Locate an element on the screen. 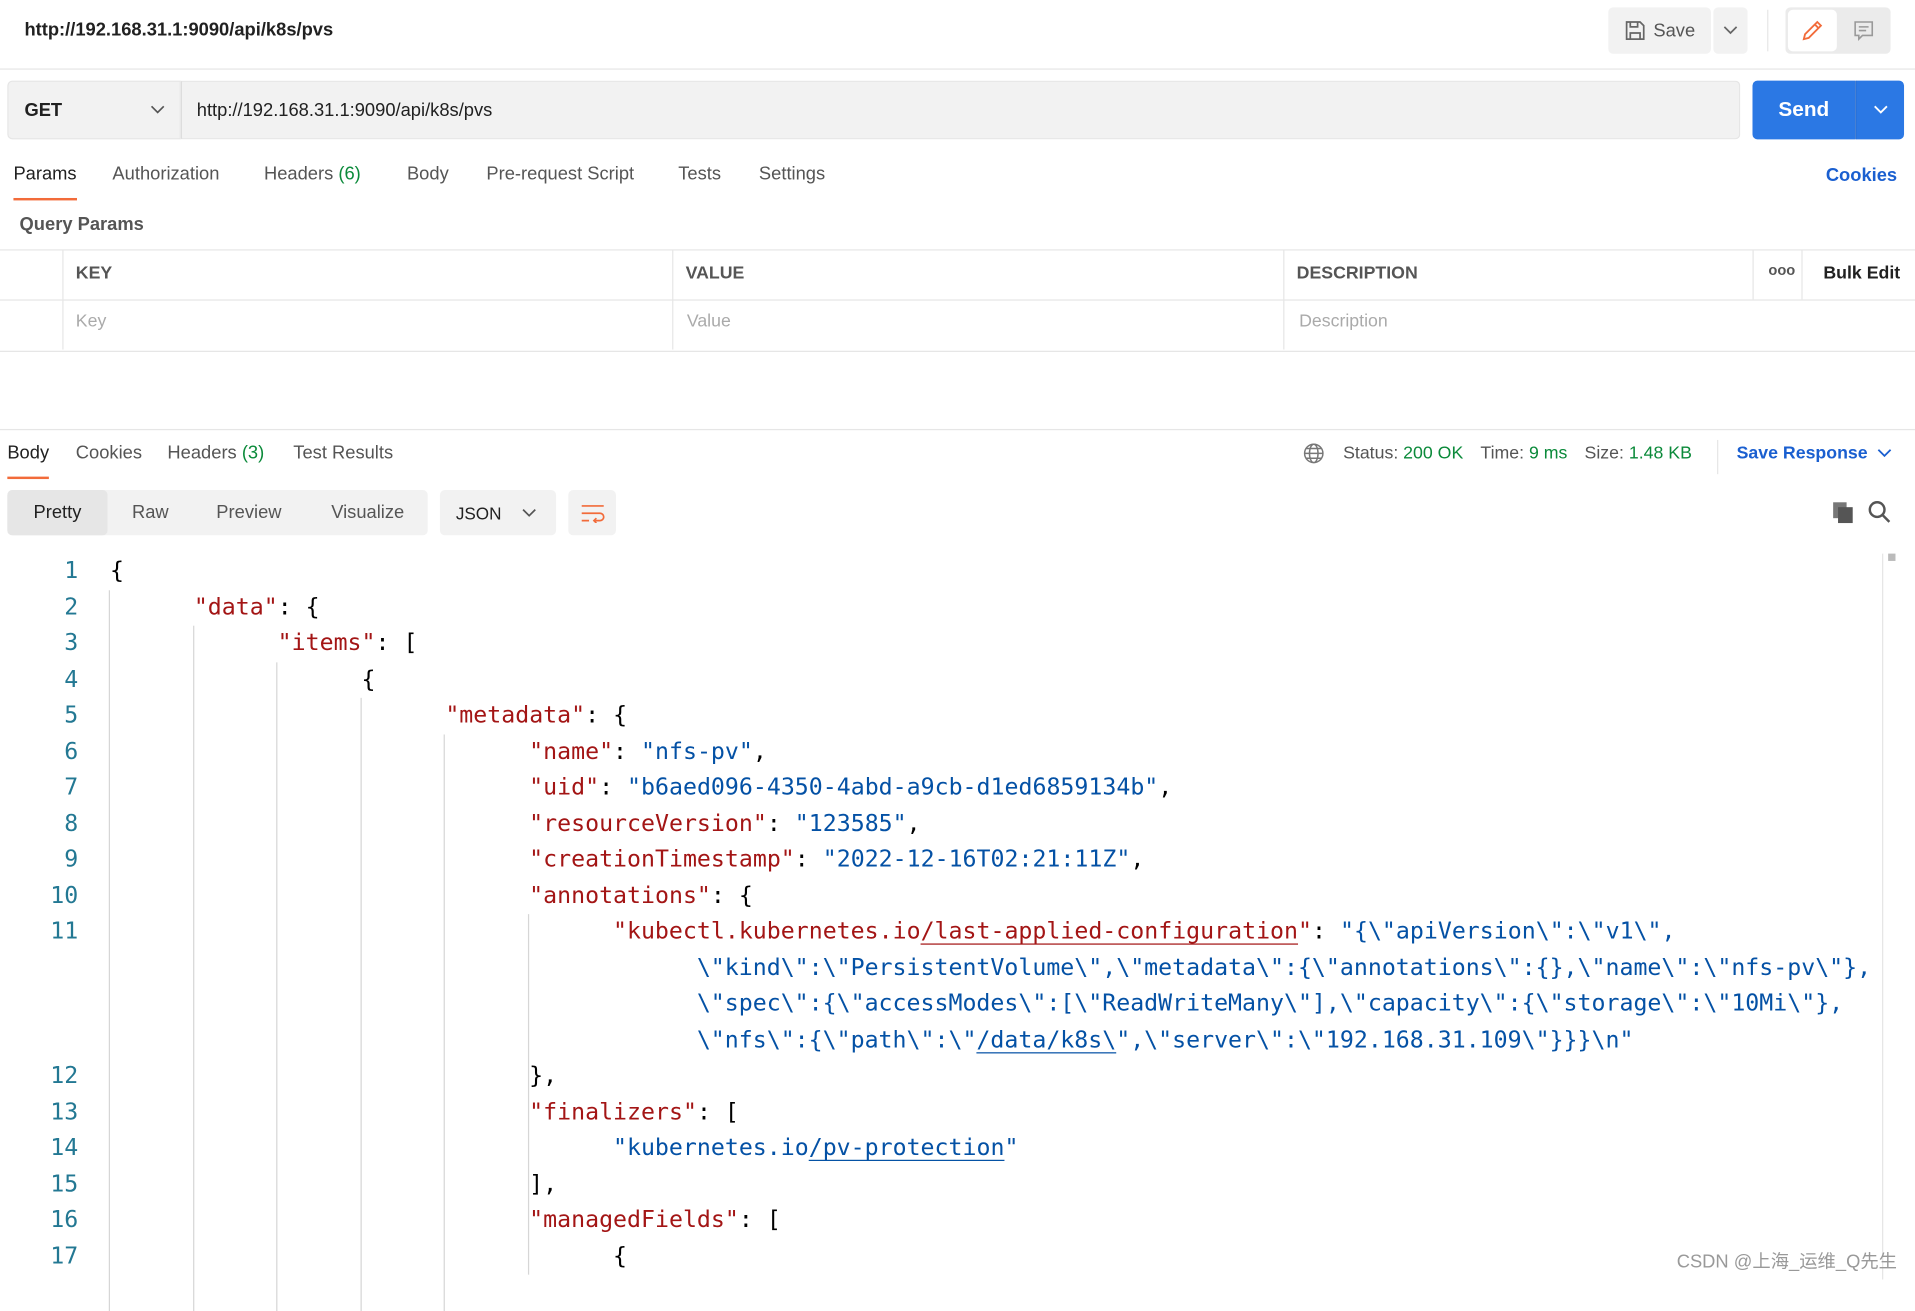 This screenshot has width=1915, height=1311. time-label: Time: is located at coordinates (1502, 453).